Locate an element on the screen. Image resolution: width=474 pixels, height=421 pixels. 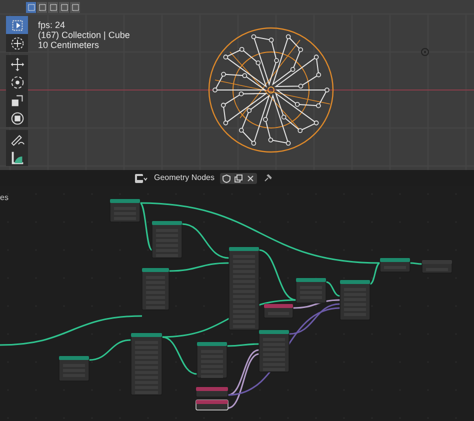
editor-title: Geometry Nodes is located at coordinates (184, 178).